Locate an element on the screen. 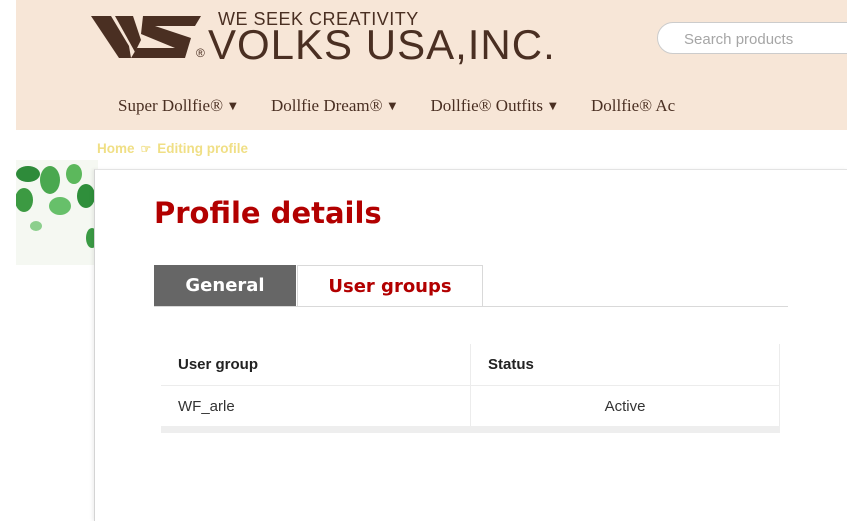 The image size is (847, 521). profile-tabs: General User groups is located at coordinates (471, 286).